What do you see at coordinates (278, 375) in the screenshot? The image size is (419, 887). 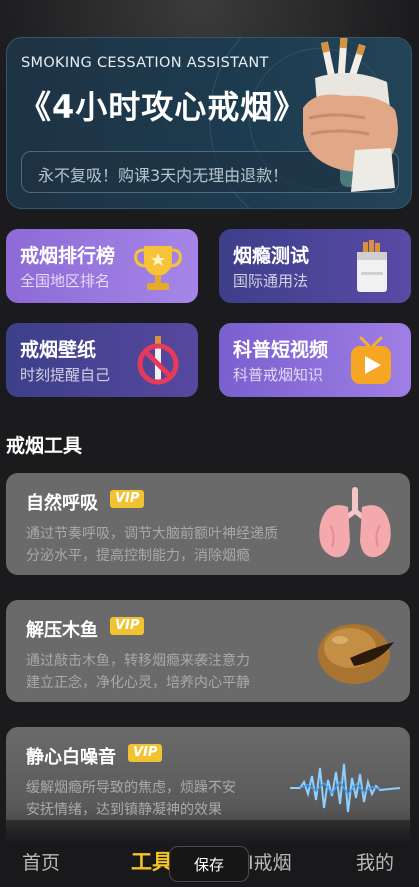 I see `card-subtitle: 科普戒烟知识` at bounding box center [278, 375].